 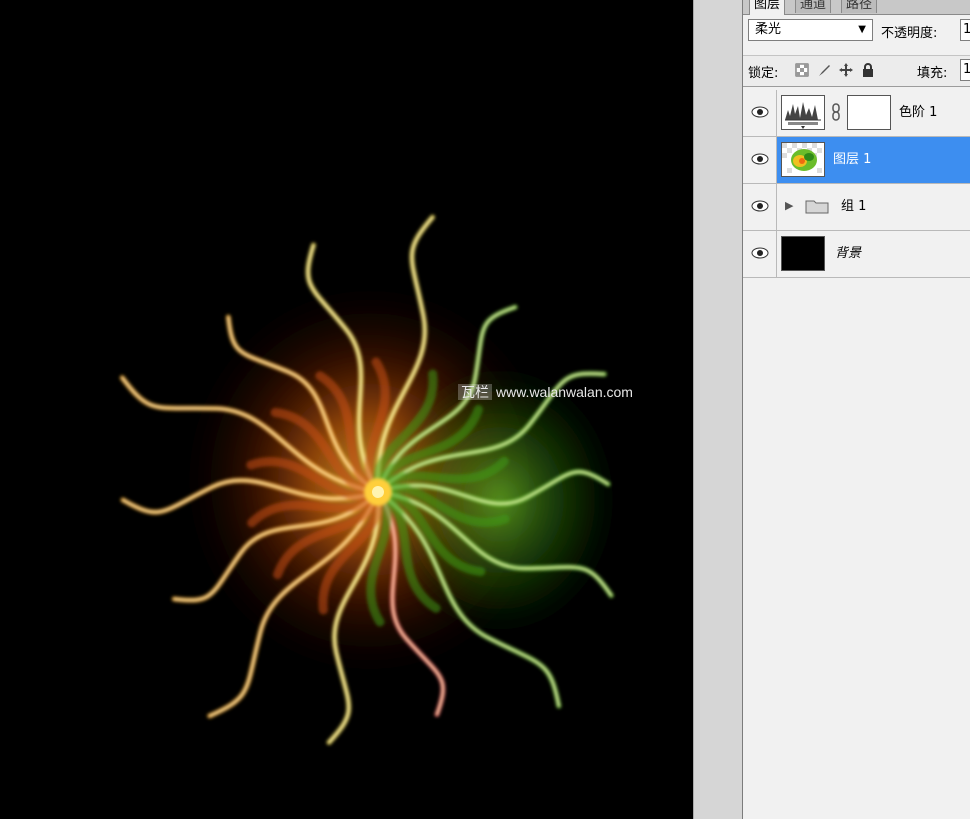 I want to click on layers-list: 色阶 1 图层 1 ▶ 组 1 背景, so click(x=856, y=184).